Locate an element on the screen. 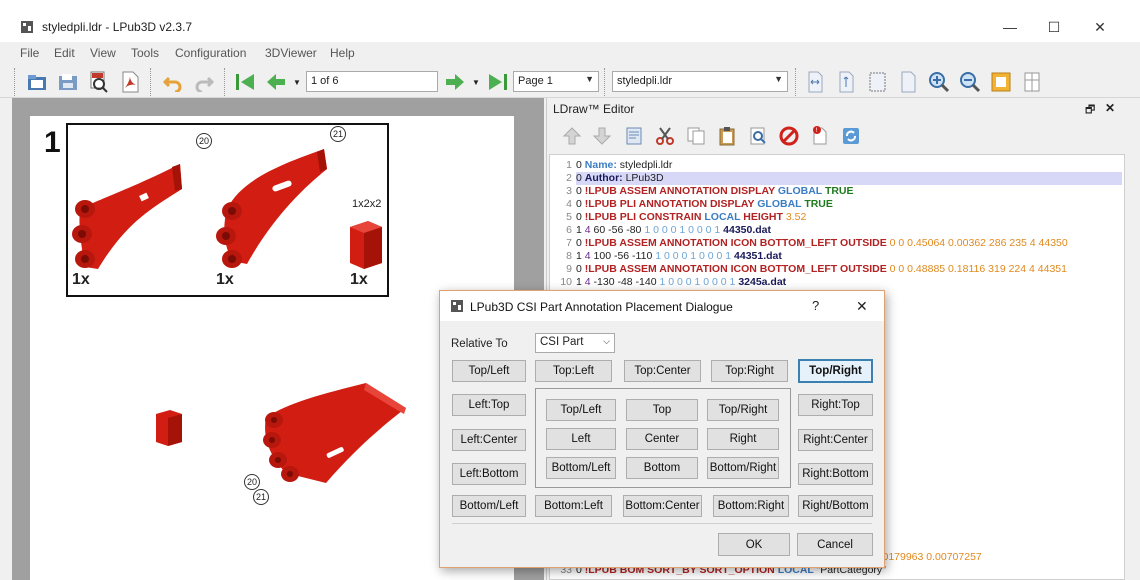 This screenshot has width=1140, height=580. close-button: ✕ is located at coordinates (1100, 27).